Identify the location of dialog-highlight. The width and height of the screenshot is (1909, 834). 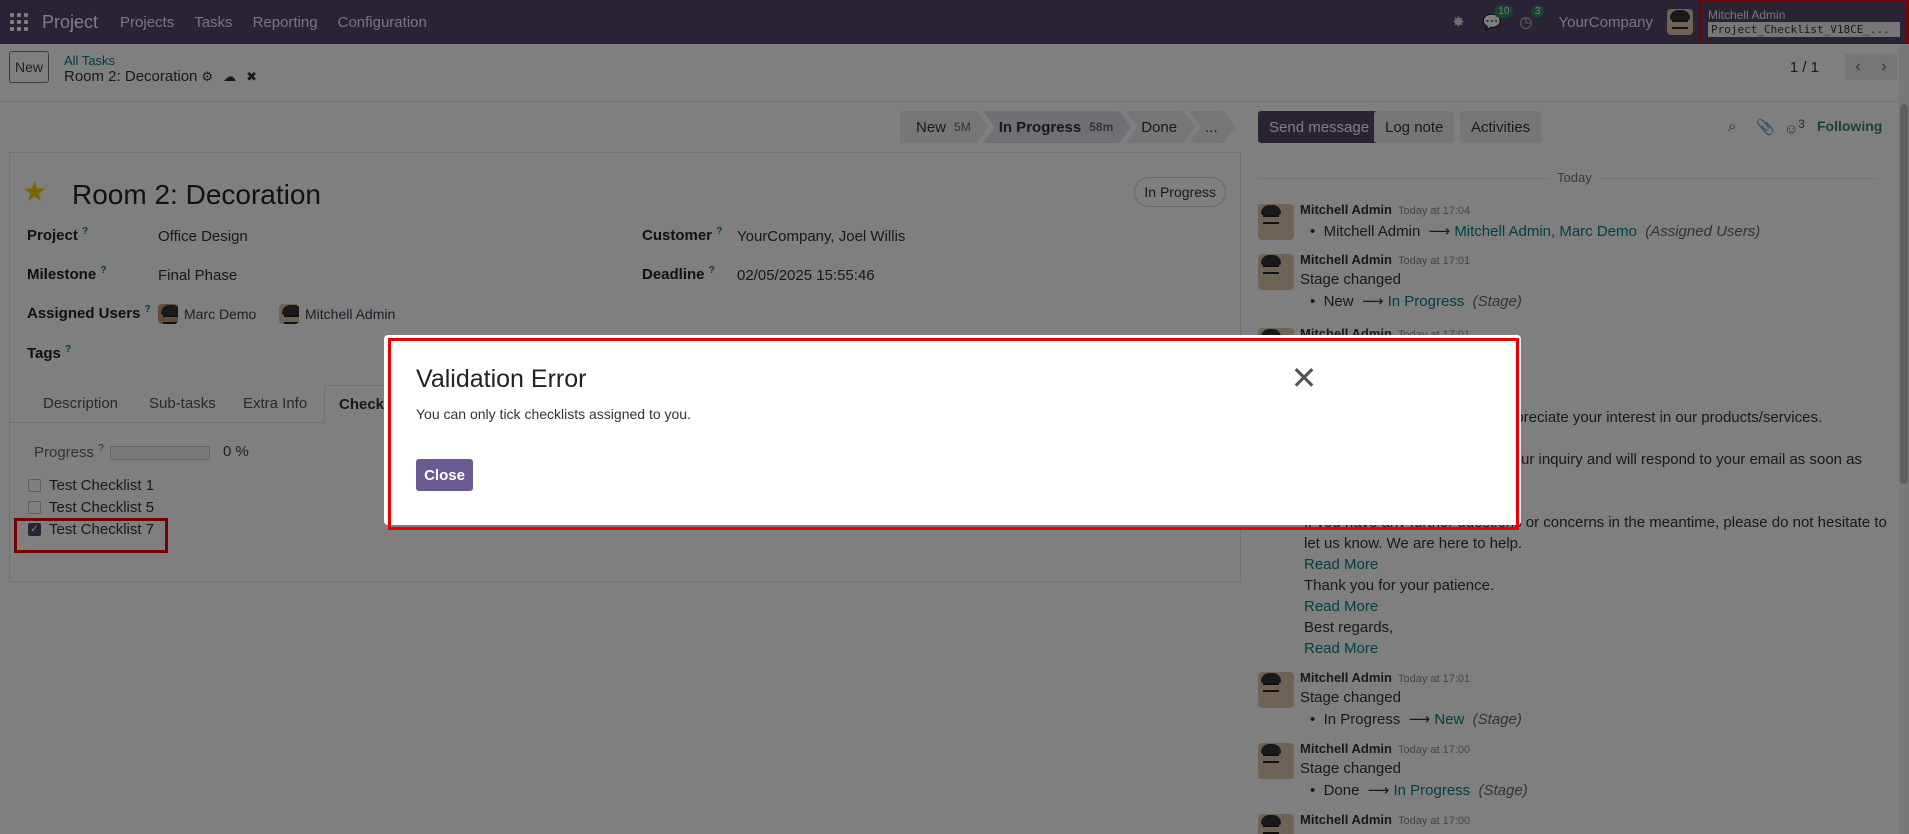
(953, 434).